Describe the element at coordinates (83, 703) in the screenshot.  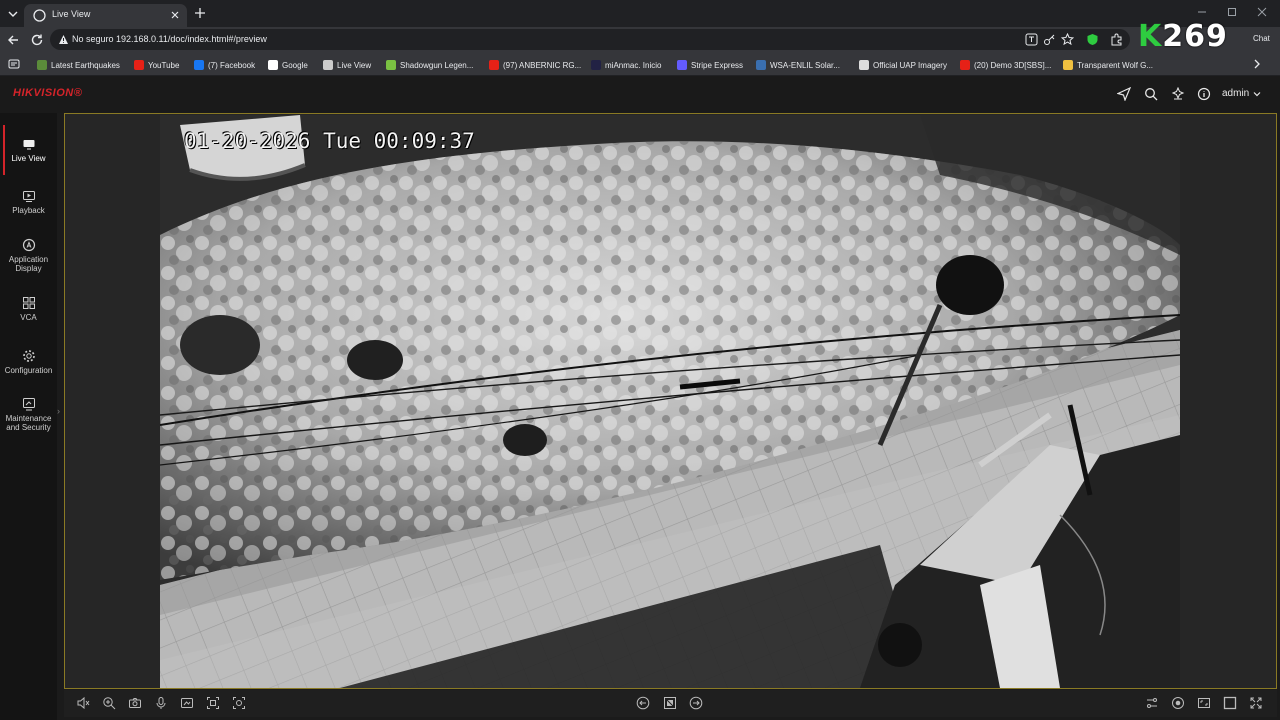
I see `mute-speaker-icon` at that location.